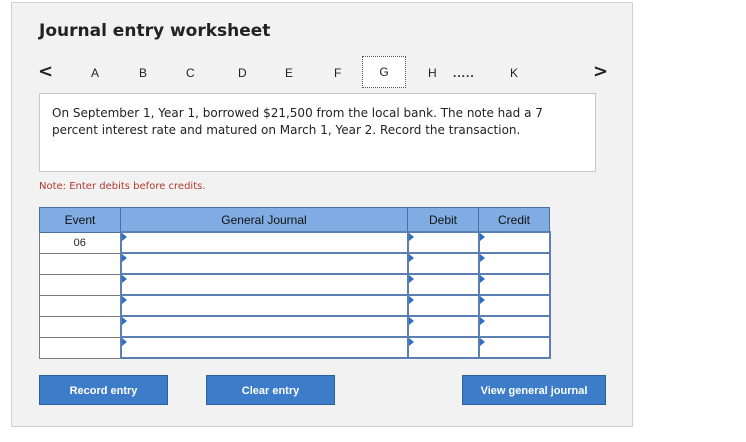 The height and width of the screenshot is (442, 746). I want to click on view-general-journal-button: View general journal, so click(534, 390).